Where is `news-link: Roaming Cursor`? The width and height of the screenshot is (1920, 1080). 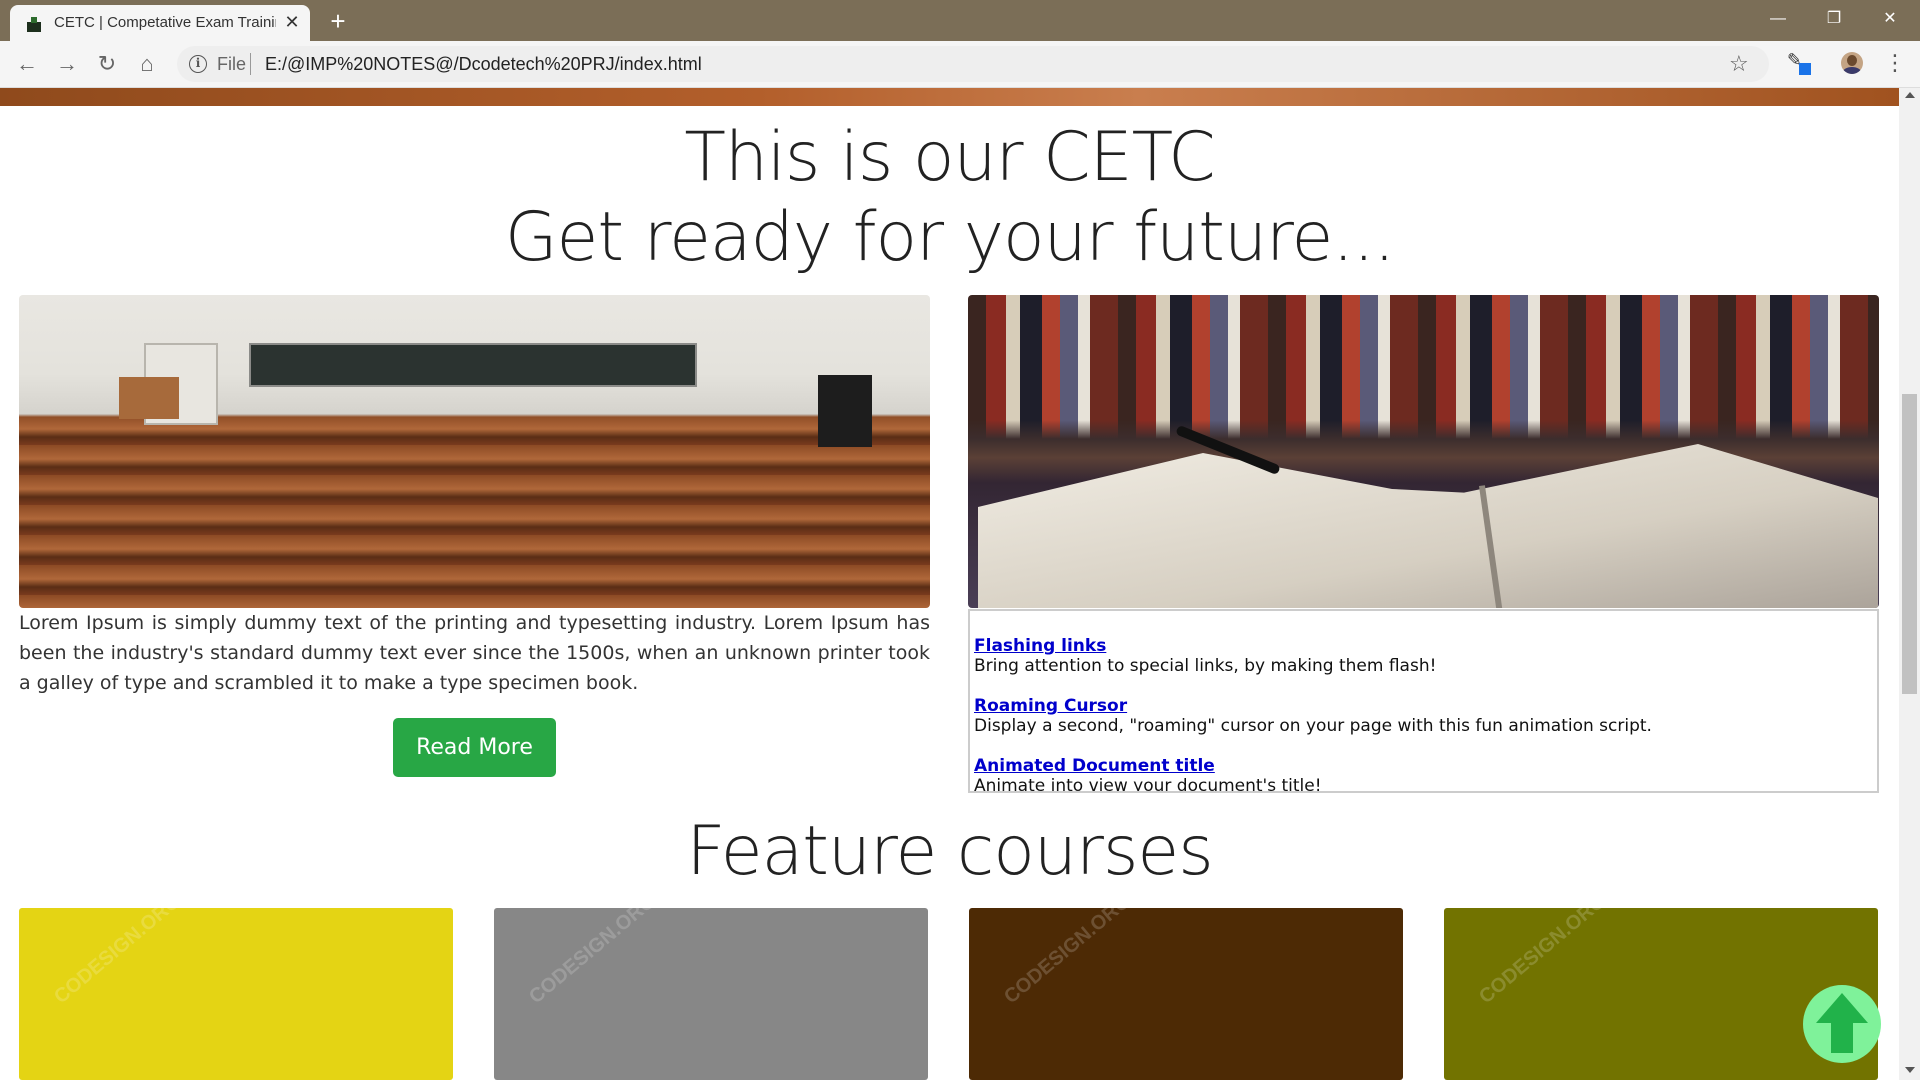 news-link: Roaming Cursor is located at coordinates (1313, 706).